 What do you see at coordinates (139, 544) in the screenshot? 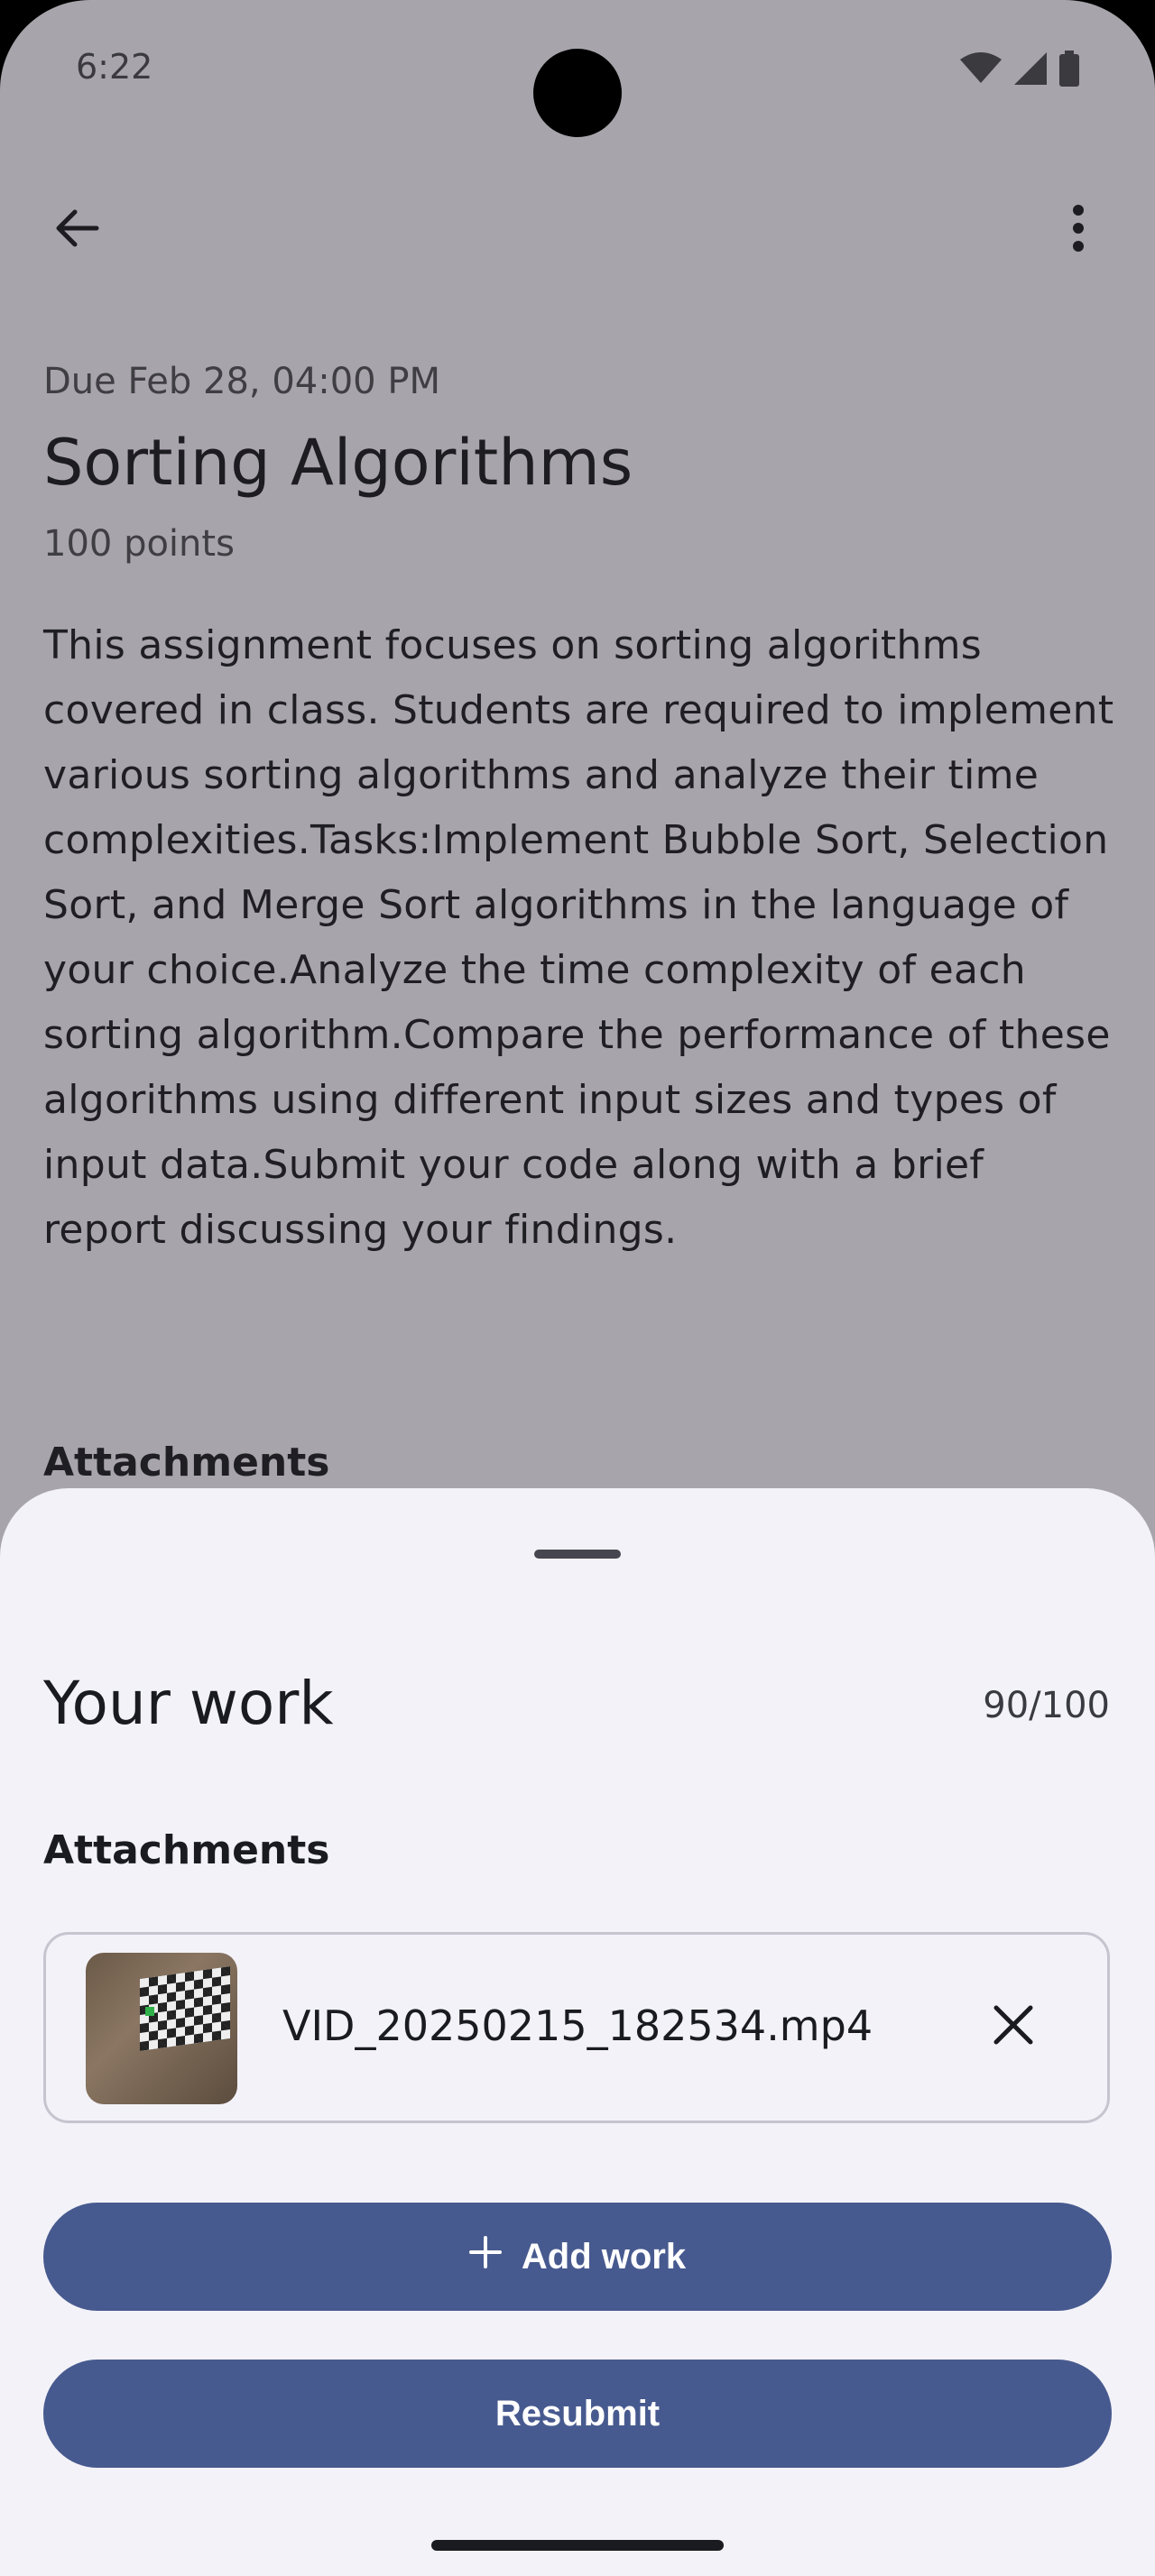
I see `assignment-points: 100 points` at bounding box center [139, 544].